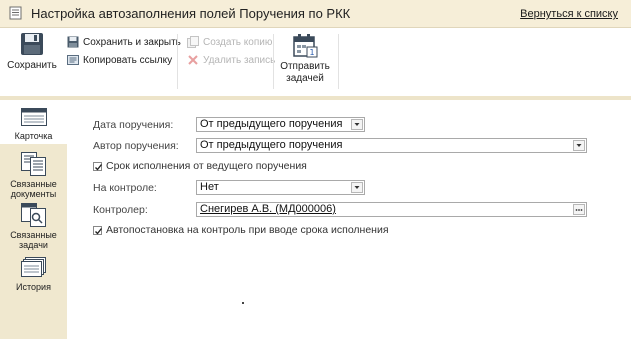  What do you see at coordinates (136, 146) in the screenshot?
I see `author-label: Автор поручения:` at bounding box center [136, 146].